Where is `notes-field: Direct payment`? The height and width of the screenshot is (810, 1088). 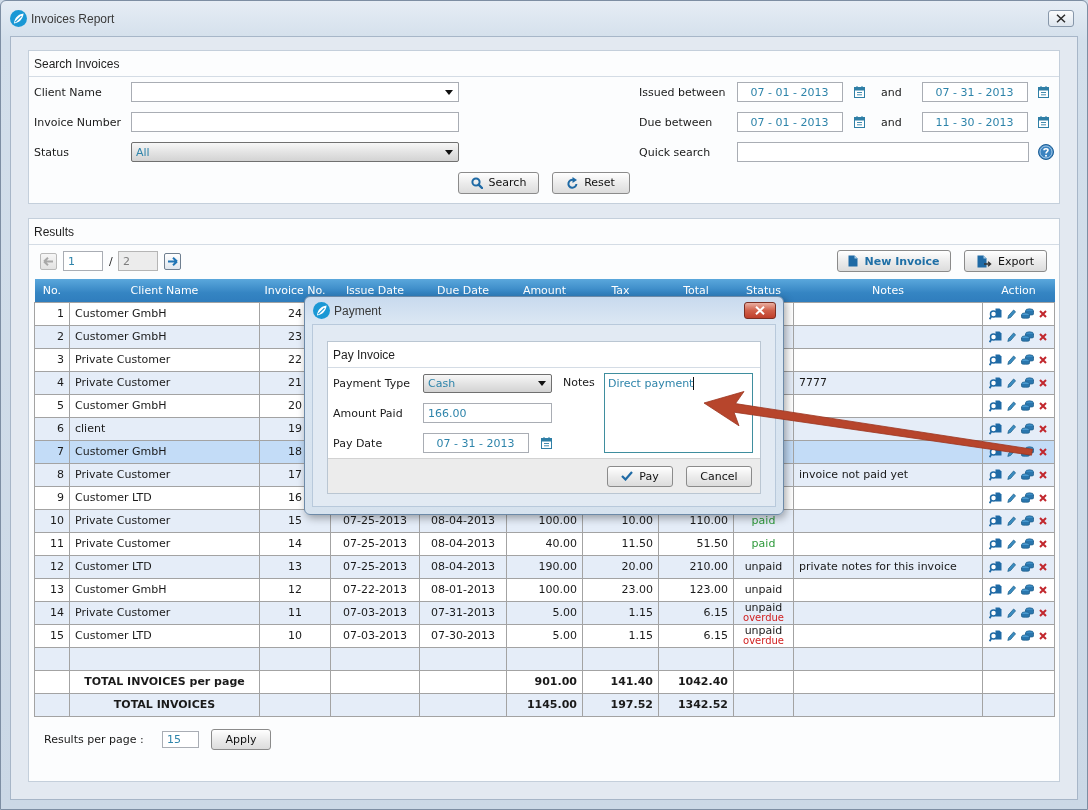
notes-field: Direct payment is located at coordinates (678, 413).